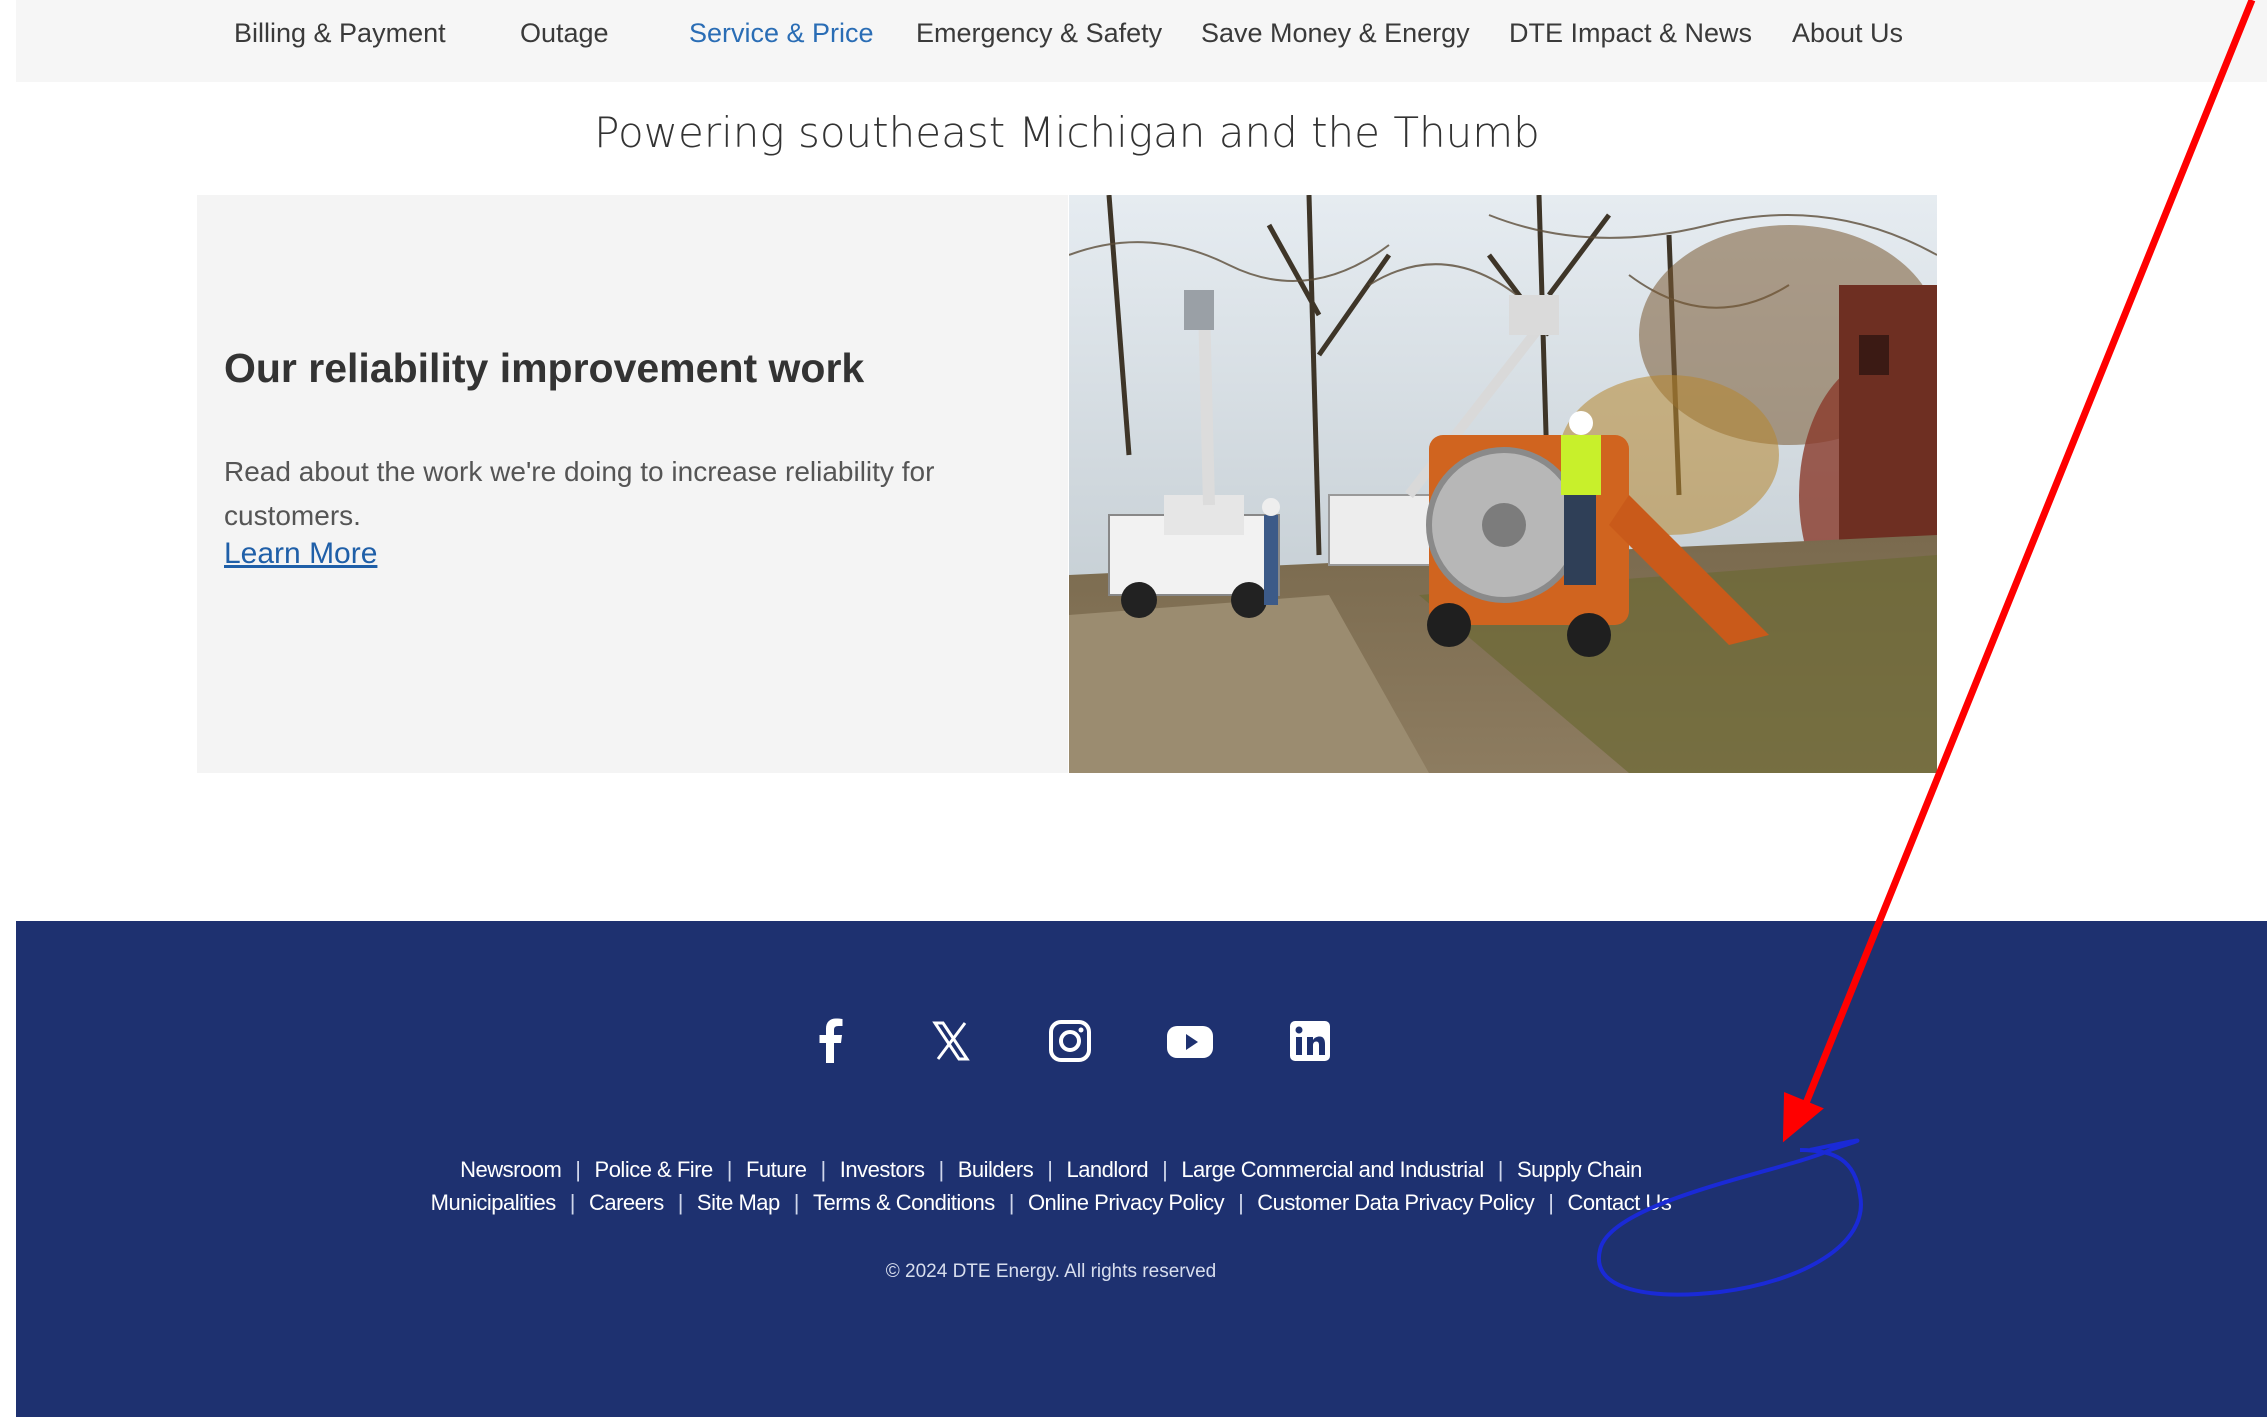 Image resolution: width=2267 pixels, height=1417 pixels. I want to click on footer-link-landlord: Landlord, so click(1107, 1169).